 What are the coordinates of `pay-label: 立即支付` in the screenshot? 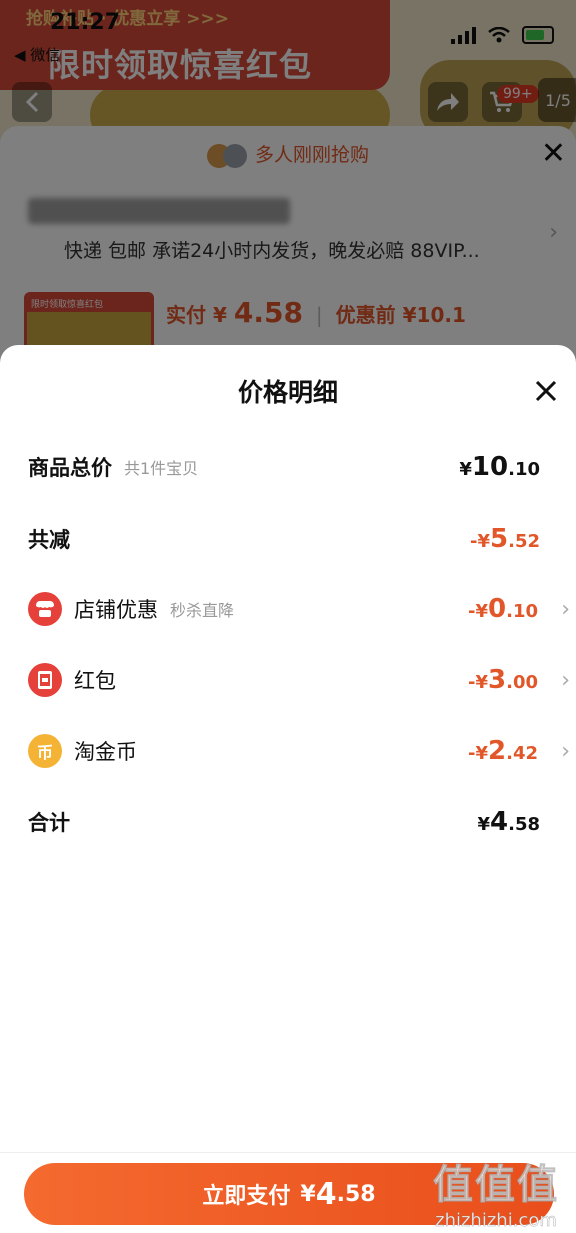 It's located at (246, 1196).